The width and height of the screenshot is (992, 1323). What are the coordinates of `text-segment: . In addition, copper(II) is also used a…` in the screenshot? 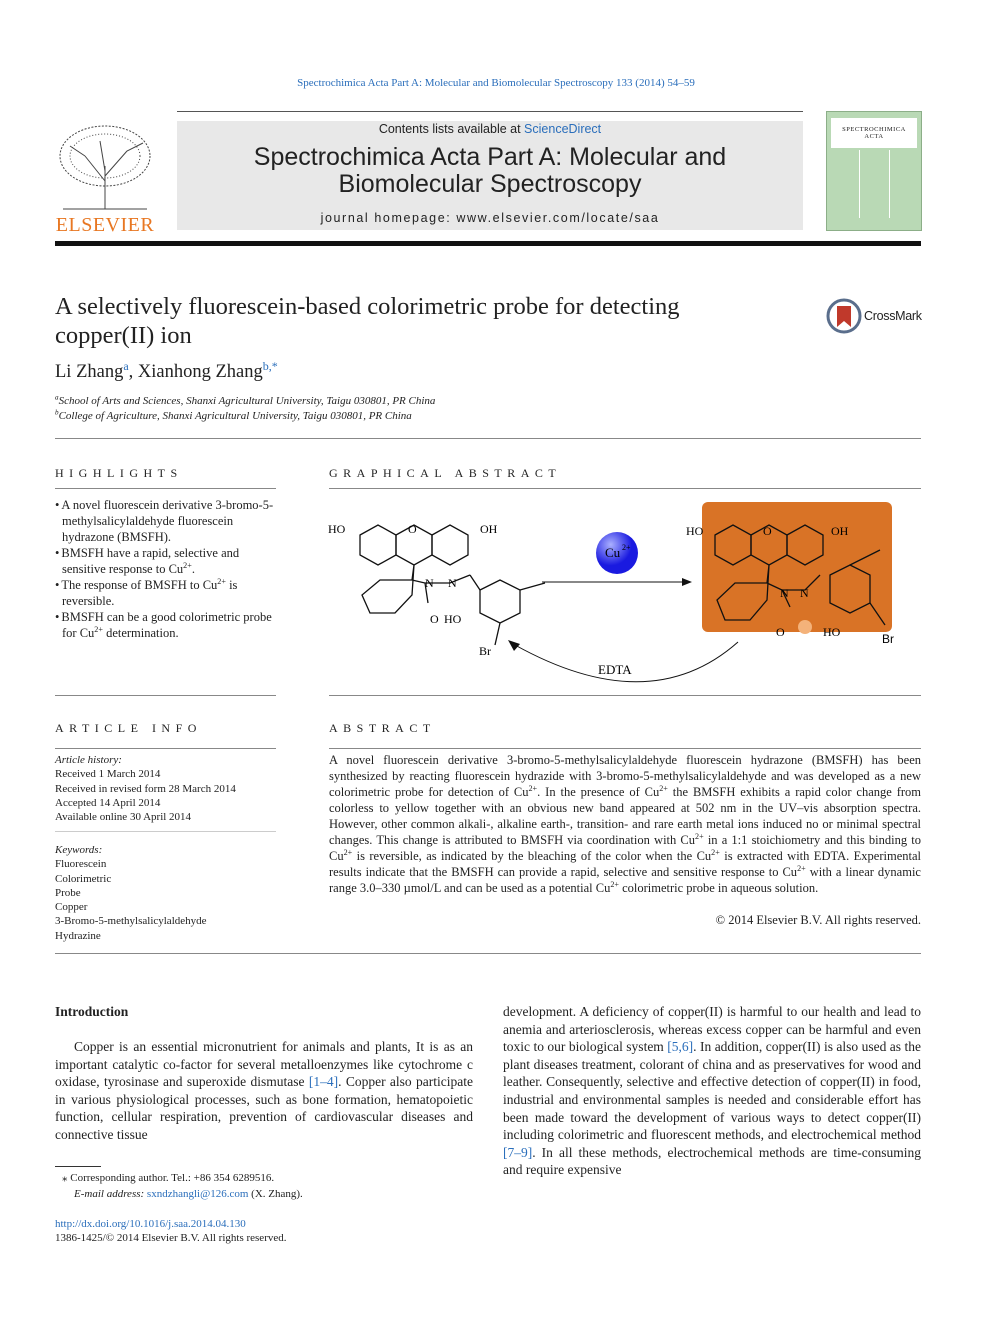 It's located at (712, 1091).